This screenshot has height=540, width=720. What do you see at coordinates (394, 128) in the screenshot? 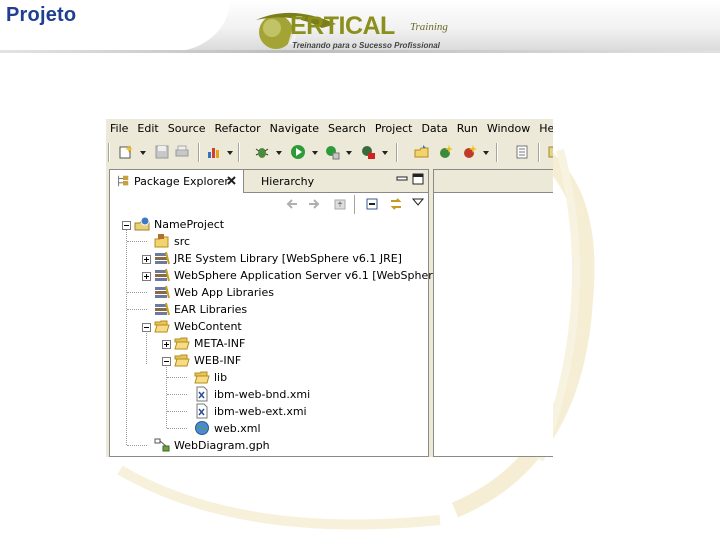
I see `menu-project: Project` at bounding box center [394, 128].